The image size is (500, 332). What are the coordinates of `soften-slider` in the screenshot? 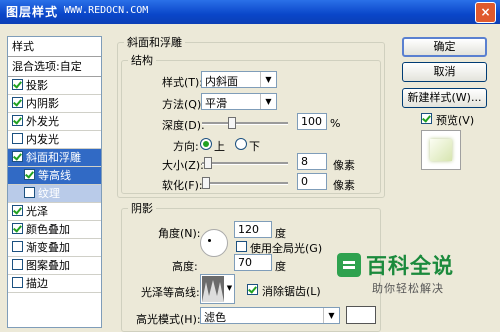 It's located at (245, 183).